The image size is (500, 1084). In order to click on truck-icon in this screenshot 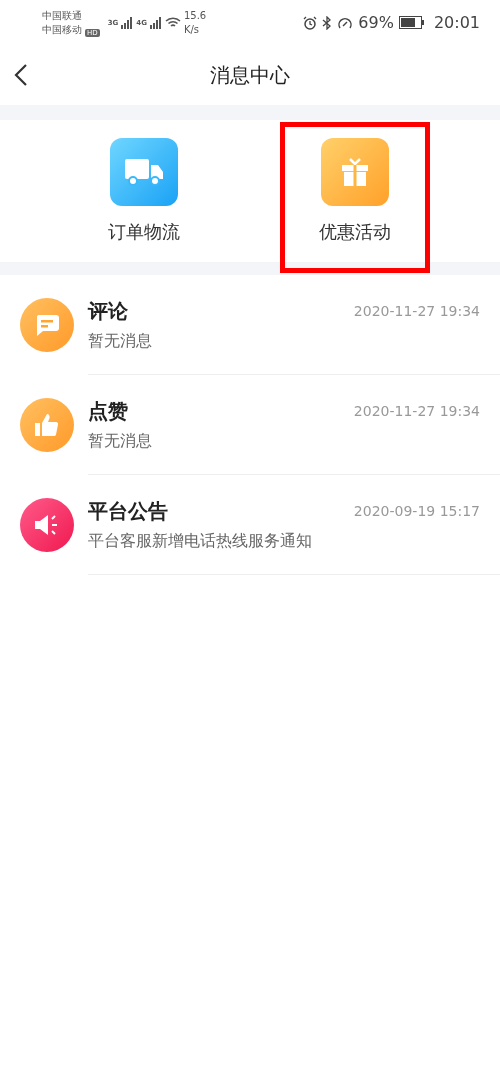, I will do `click(144, 172)`.